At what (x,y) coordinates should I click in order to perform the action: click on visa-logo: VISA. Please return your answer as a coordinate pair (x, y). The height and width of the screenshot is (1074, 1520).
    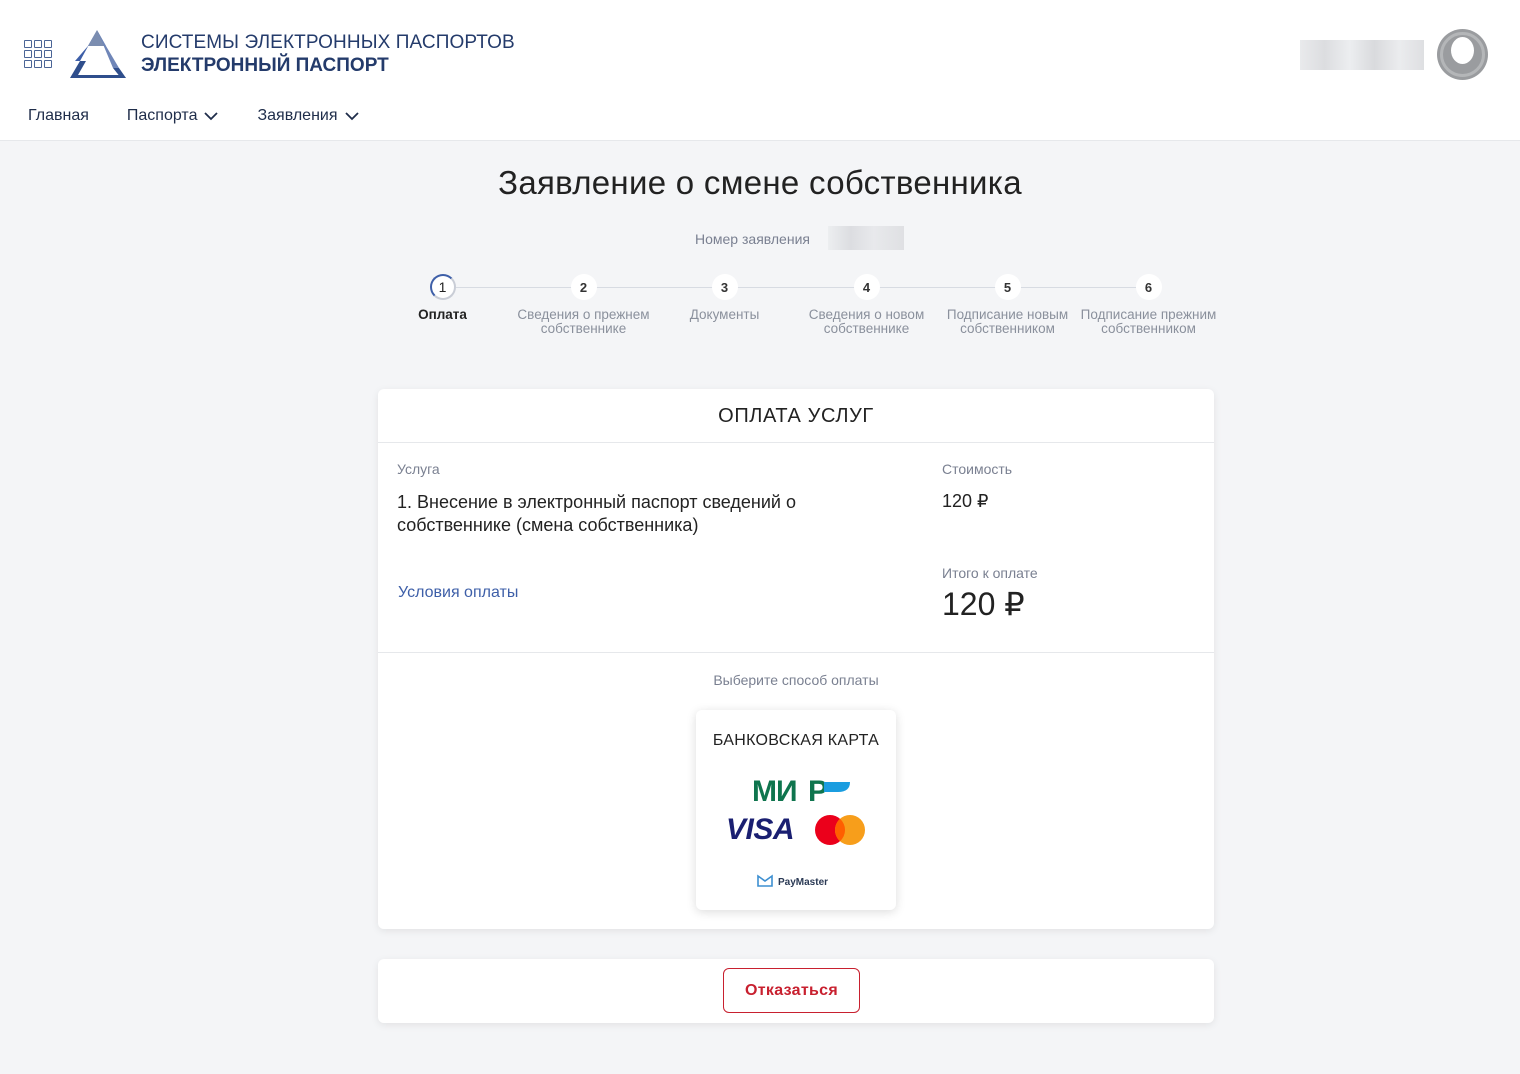
    Looking at the image, I should click on (760, 829).